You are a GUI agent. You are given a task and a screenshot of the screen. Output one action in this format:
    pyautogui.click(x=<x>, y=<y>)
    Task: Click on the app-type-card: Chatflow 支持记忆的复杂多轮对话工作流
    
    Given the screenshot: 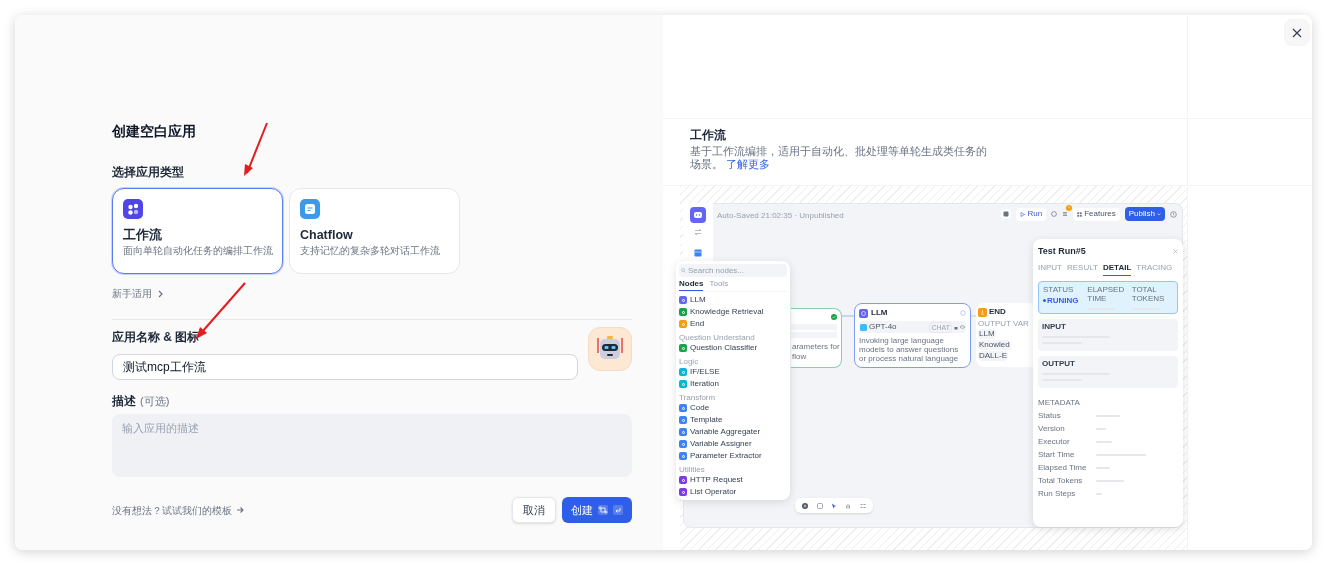 What is the action you would take?
    pyautogui.click(x=374, y=231)
    